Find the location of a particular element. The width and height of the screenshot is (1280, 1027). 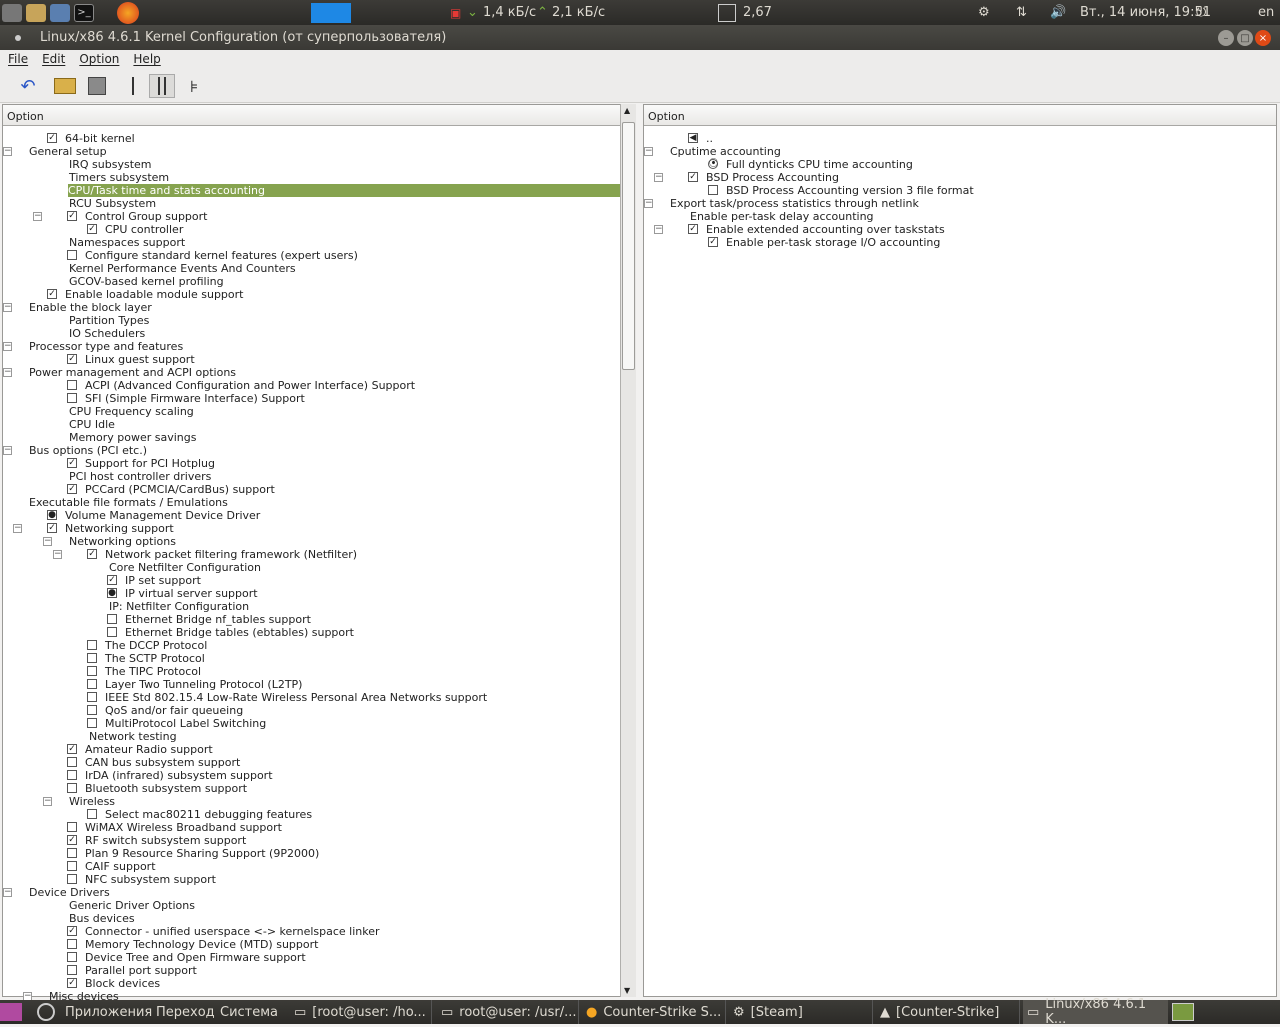

task-counter-strike: ▲ [Counter-Strike] is located at coordinates (949, 1012).